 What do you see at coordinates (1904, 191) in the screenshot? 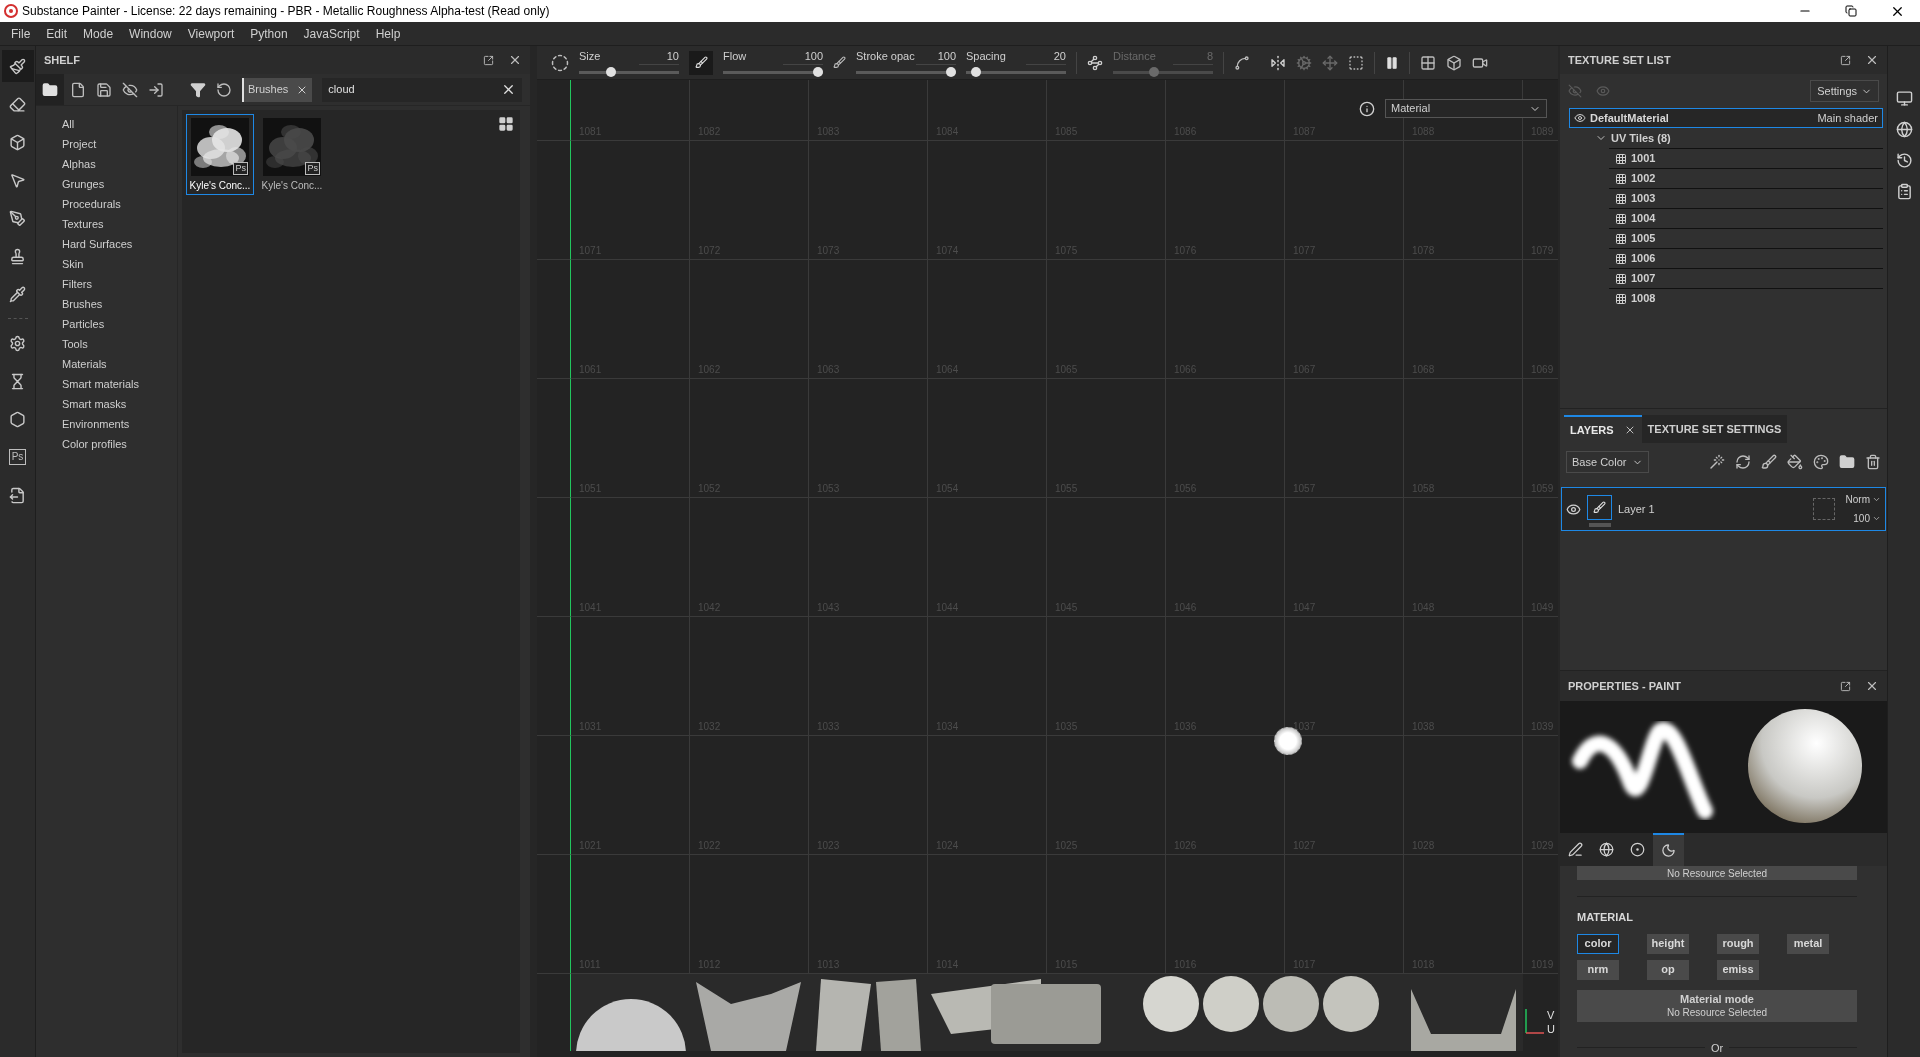
I see `log-icon` at bounding box center [1904, 191].